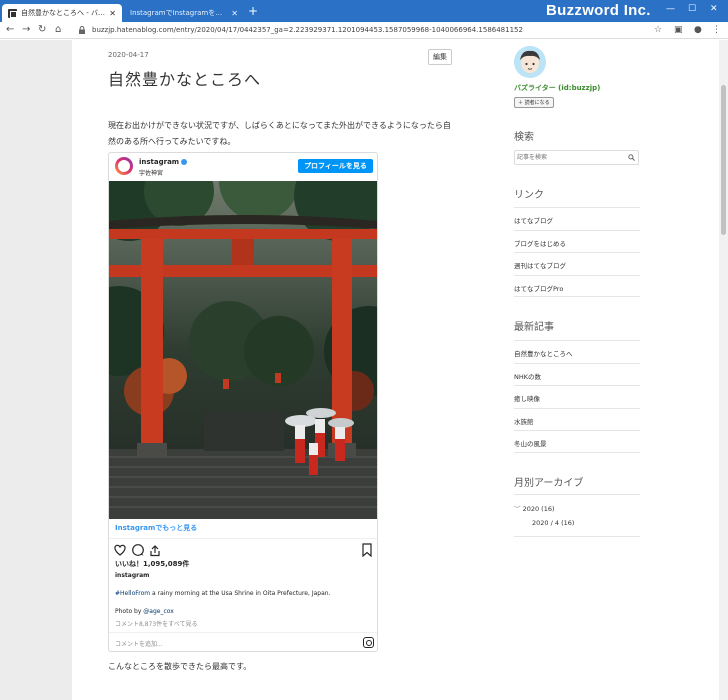  What do you see at coordinates (335, 166) in the screenshot?
I see `view-profile-button: プロフィールを見る` at bounding box center [335, 166].